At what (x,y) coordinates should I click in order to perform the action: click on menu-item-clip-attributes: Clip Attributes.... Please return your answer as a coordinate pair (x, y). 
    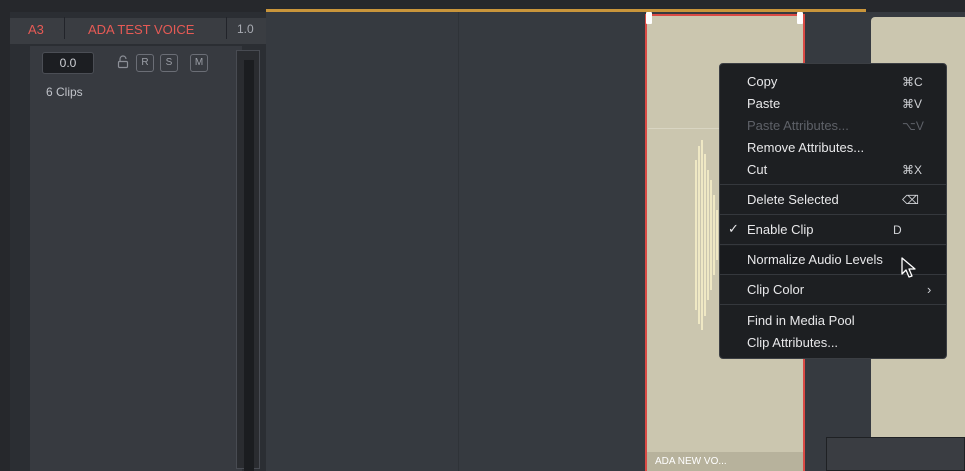
    Looking at the image, I should click on (792, 342).